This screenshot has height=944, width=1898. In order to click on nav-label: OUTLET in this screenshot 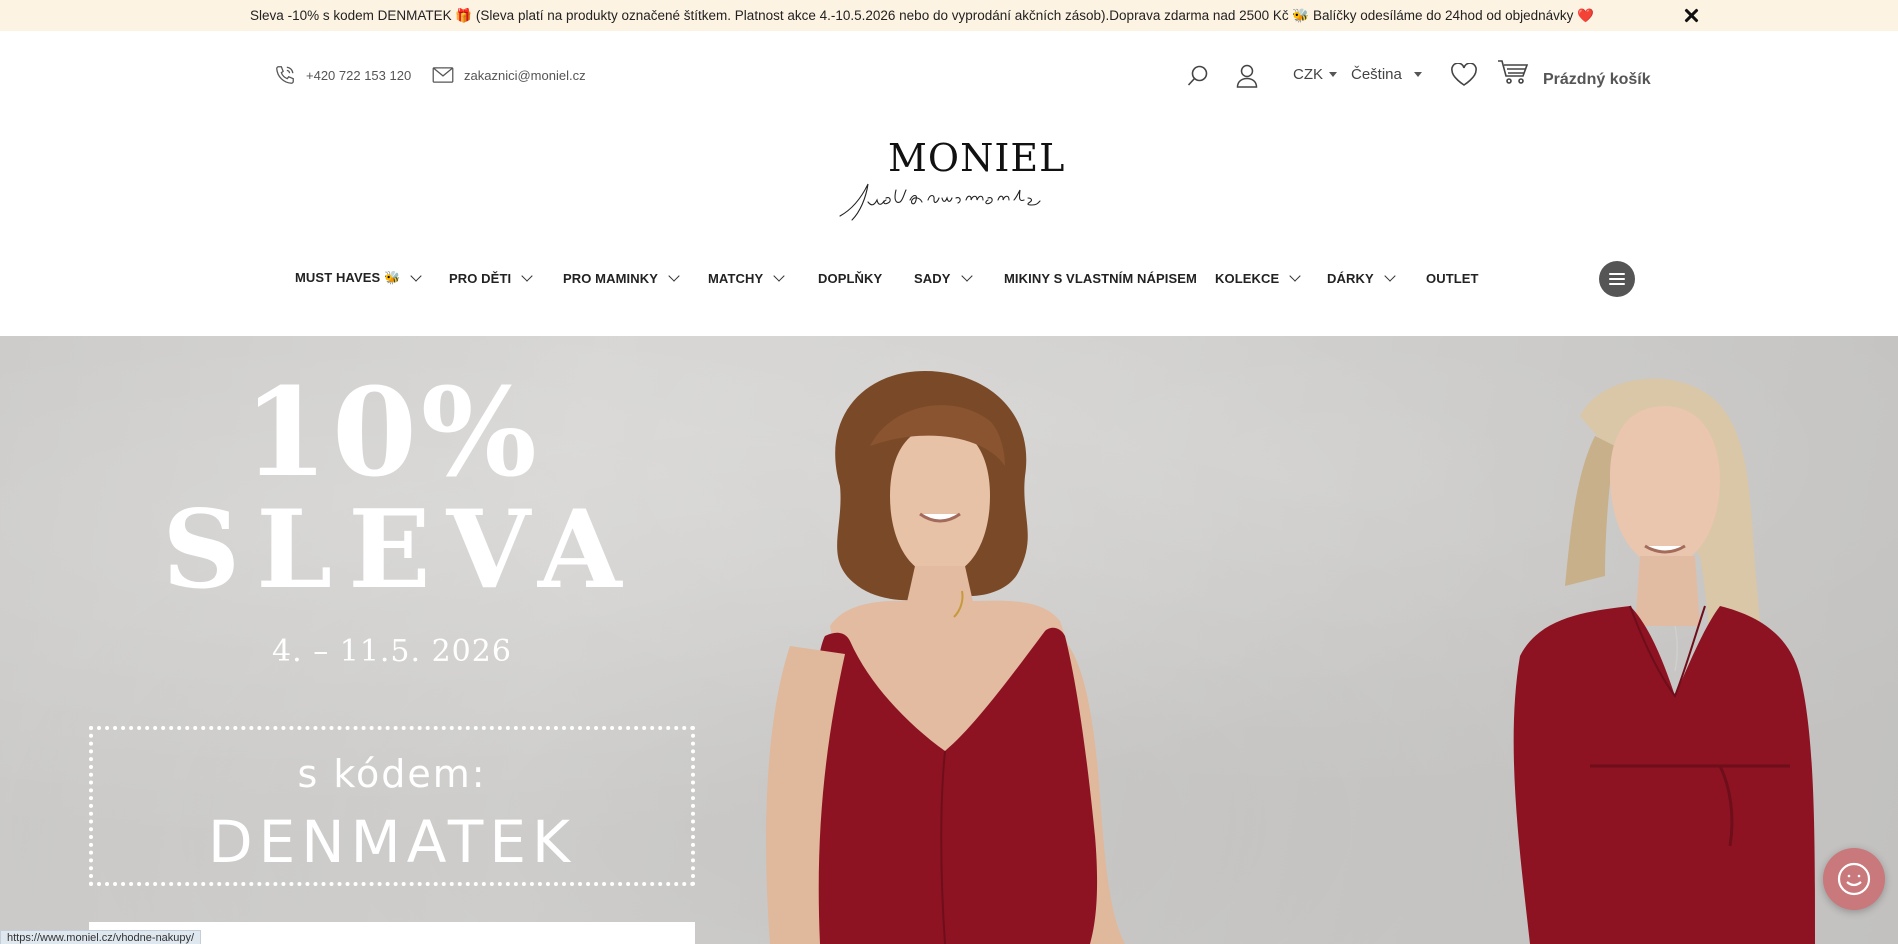, I will do `click(1452, 278)`.